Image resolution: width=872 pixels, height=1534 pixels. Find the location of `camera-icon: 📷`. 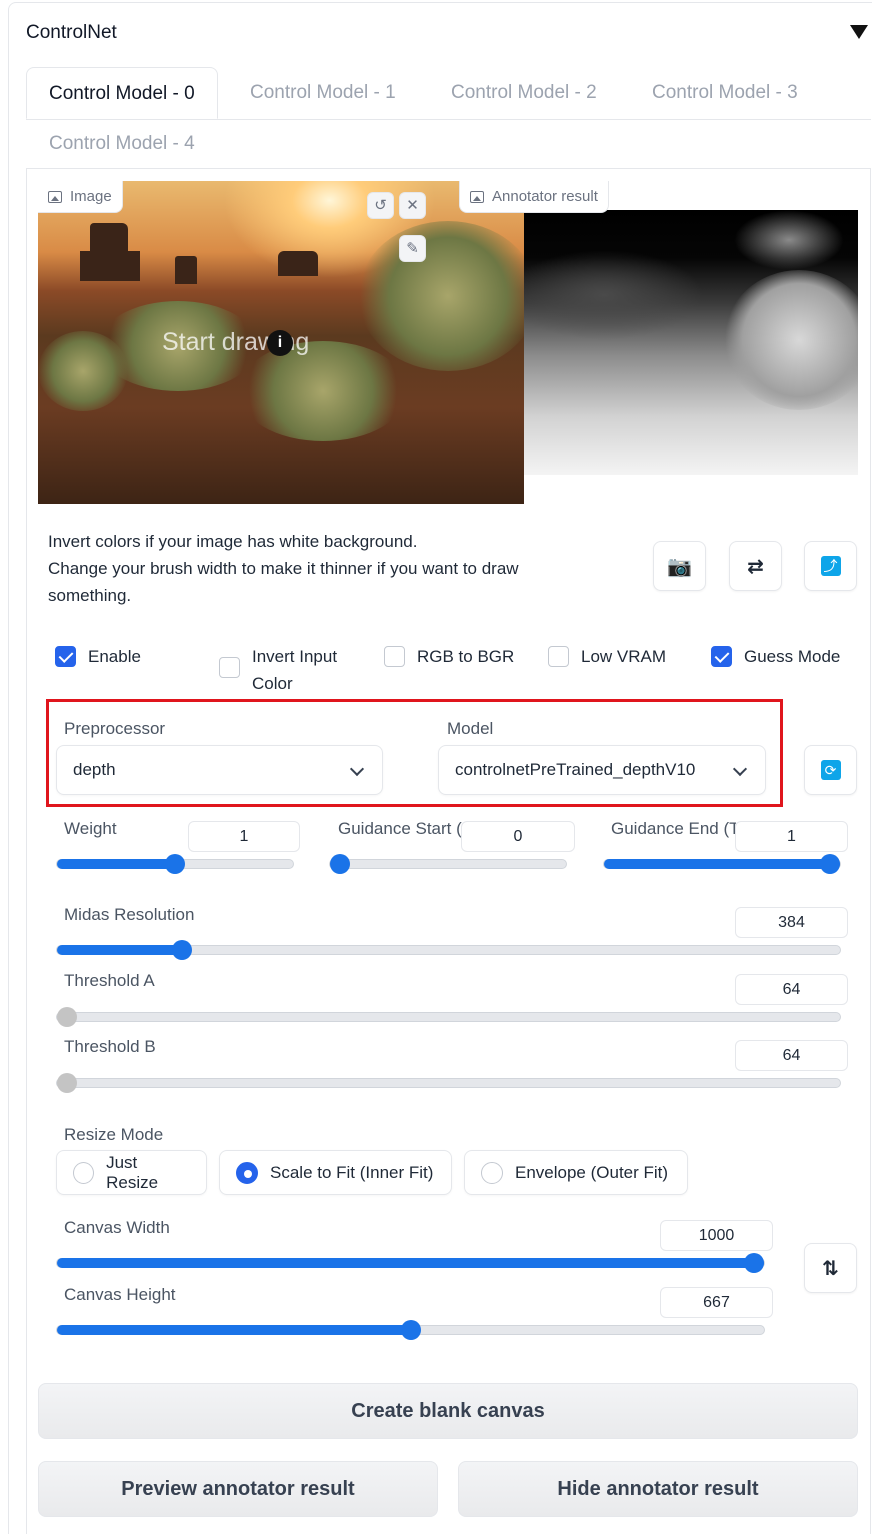

camera-icon: 📷 is located at coordinates (679, 566).